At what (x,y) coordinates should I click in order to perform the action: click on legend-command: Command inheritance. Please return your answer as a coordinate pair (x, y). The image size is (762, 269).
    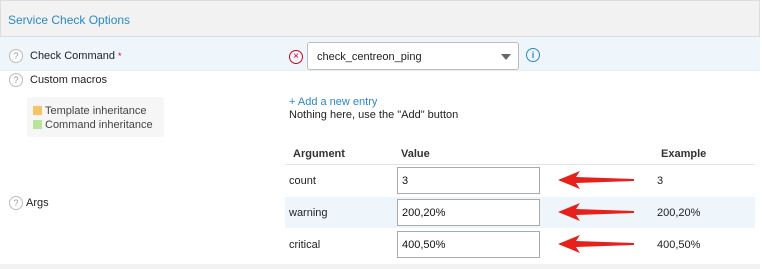
    Looking at the image, I should click on (93, 125).